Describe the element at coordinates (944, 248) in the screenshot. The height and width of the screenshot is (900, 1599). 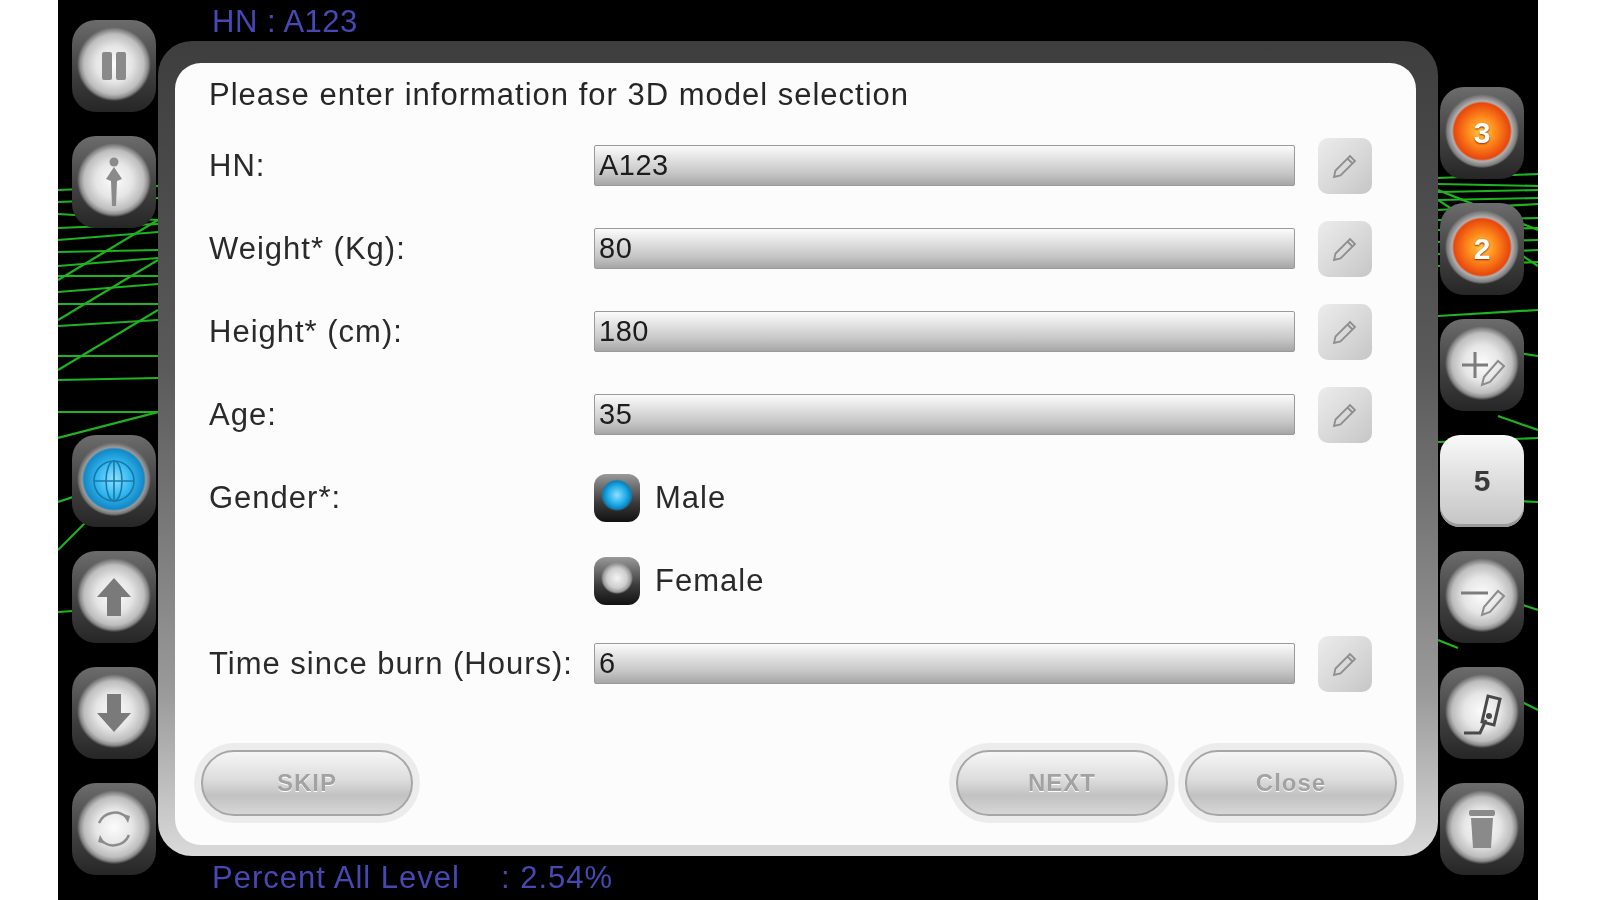
I see `text-field: 80` at that location.